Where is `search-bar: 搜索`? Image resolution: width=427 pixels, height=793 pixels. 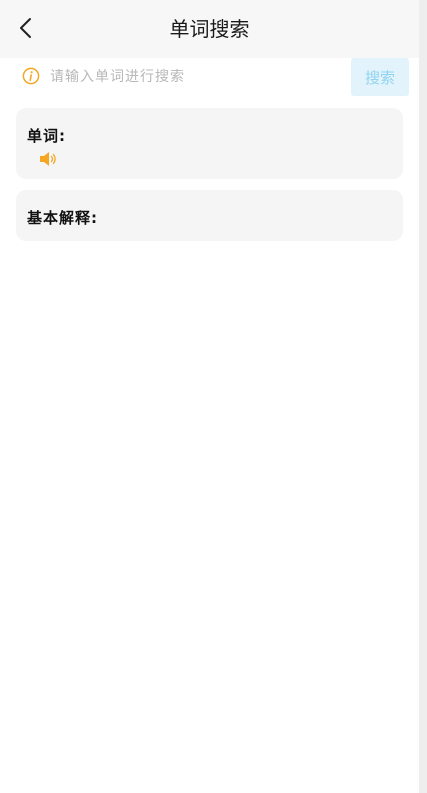 search-bar: 搜索 is located at coordinates (209, 78).